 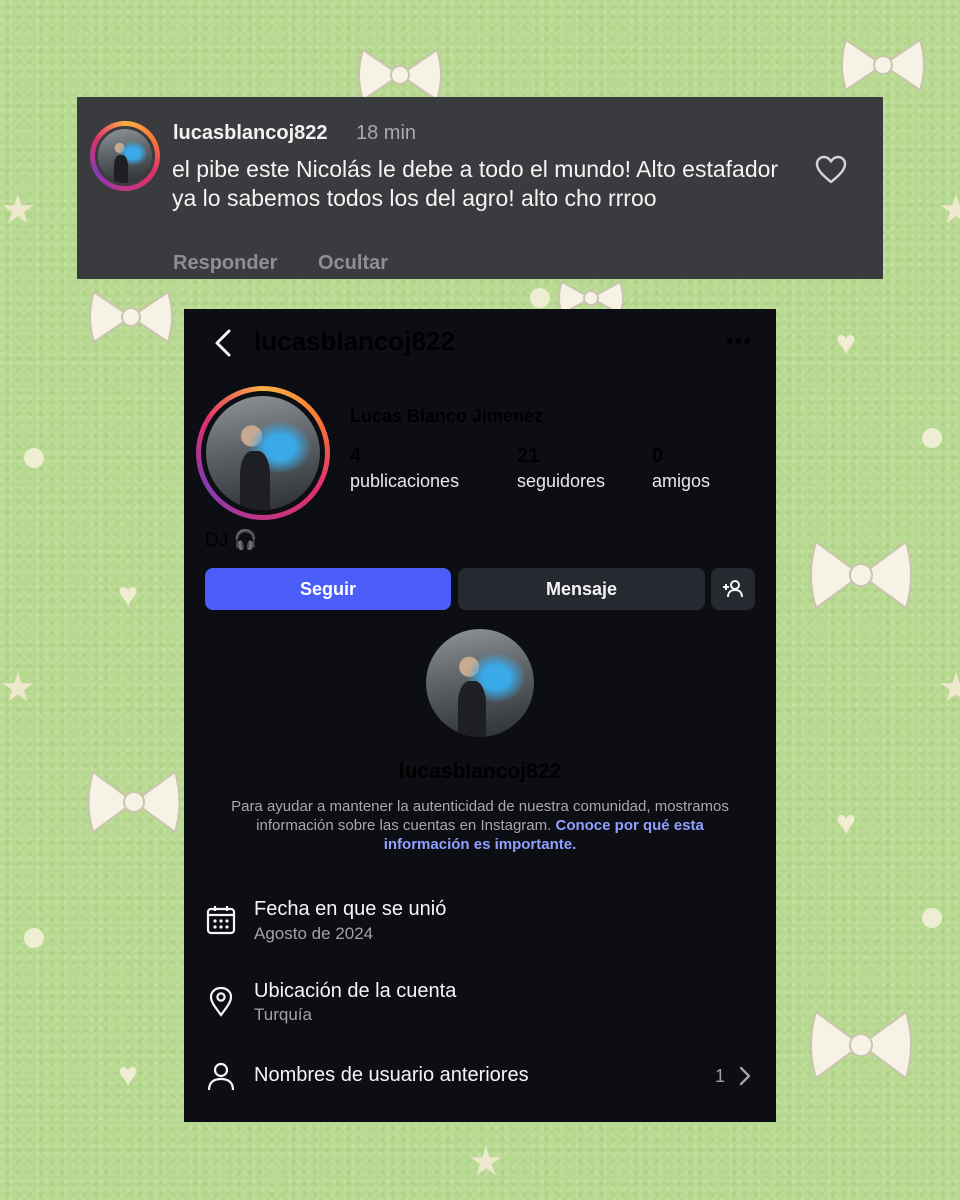 I want to click on stat-value: 0, so click(x=658, y=456).